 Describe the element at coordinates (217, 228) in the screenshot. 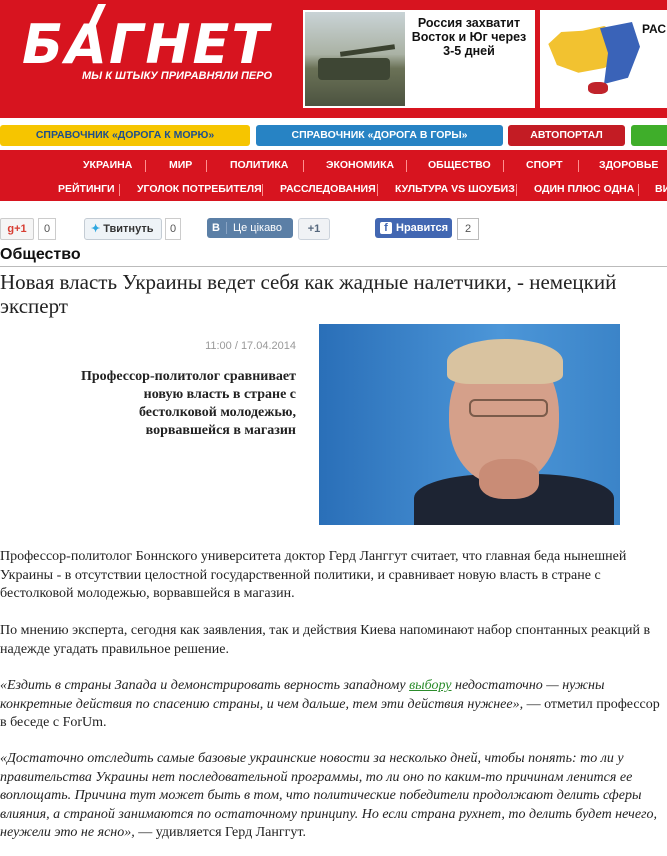

I see `vk-icon: B` at that location.